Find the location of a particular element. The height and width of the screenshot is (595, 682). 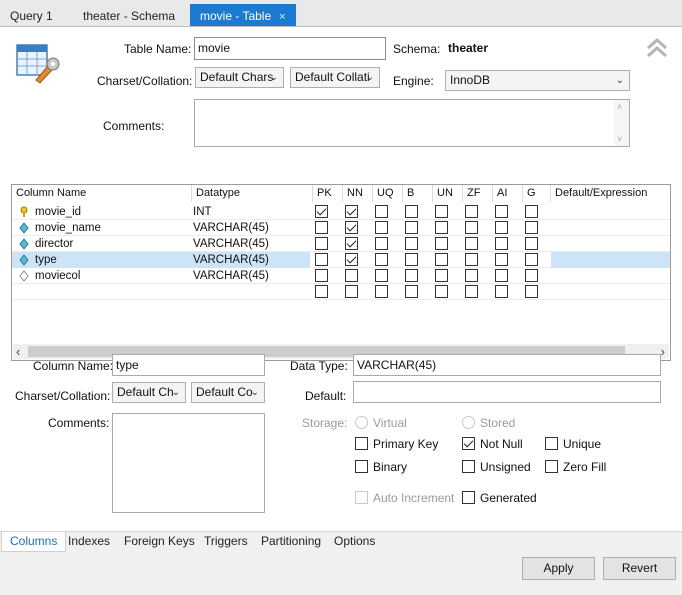

not-null-checkbox is located at coordinates (468, 443).